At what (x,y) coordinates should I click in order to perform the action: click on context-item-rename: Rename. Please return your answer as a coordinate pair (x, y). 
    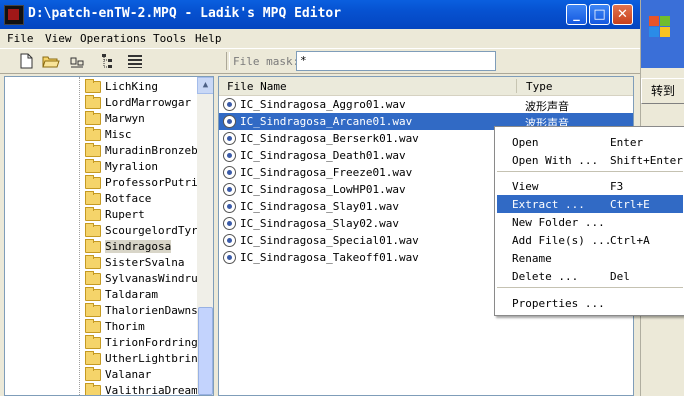
    Looking at the image, I should click on (590, 258).